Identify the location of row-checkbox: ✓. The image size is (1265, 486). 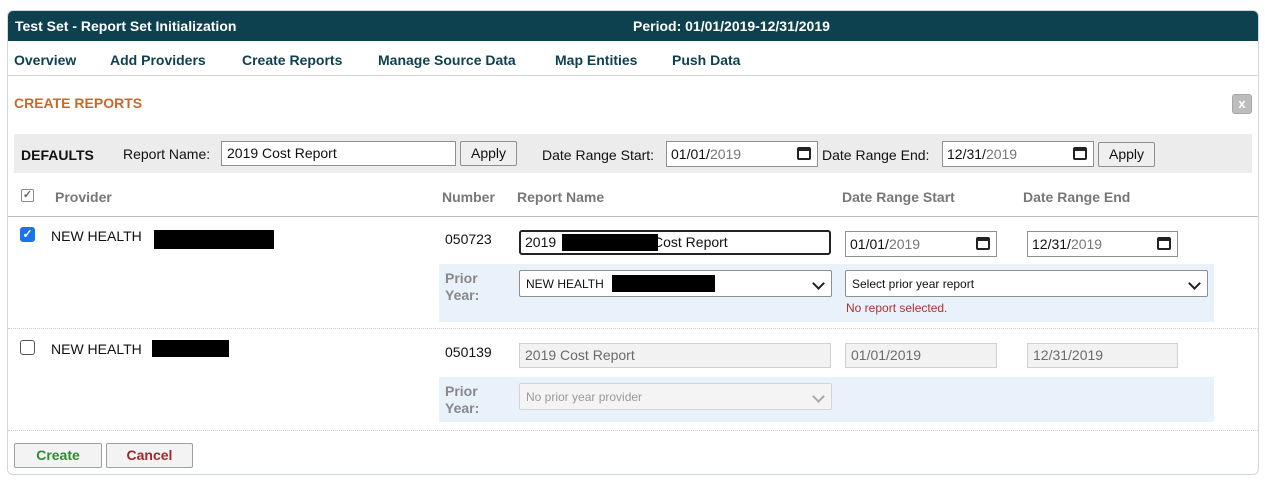
(27, 234).